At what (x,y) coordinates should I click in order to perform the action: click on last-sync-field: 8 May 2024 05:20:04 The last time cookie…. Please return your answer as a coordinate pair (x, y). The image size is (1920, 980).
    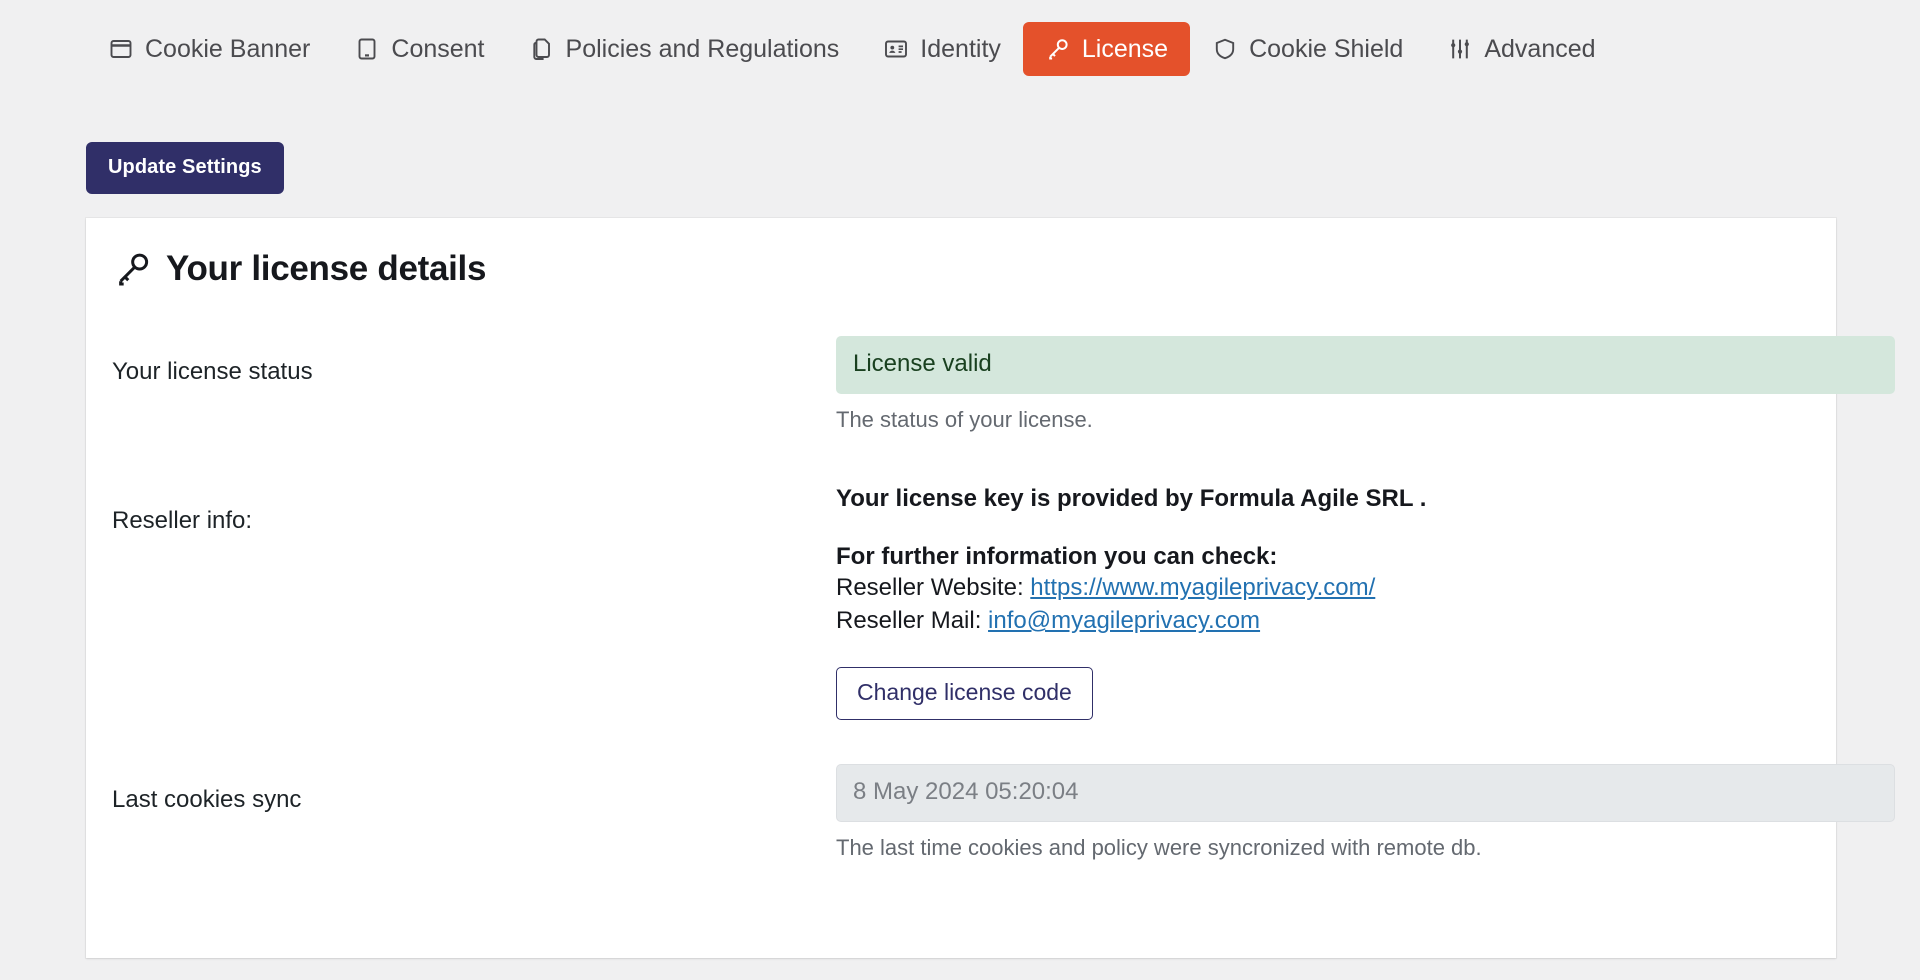
    Looking at the image, I should click on (1365, 812).